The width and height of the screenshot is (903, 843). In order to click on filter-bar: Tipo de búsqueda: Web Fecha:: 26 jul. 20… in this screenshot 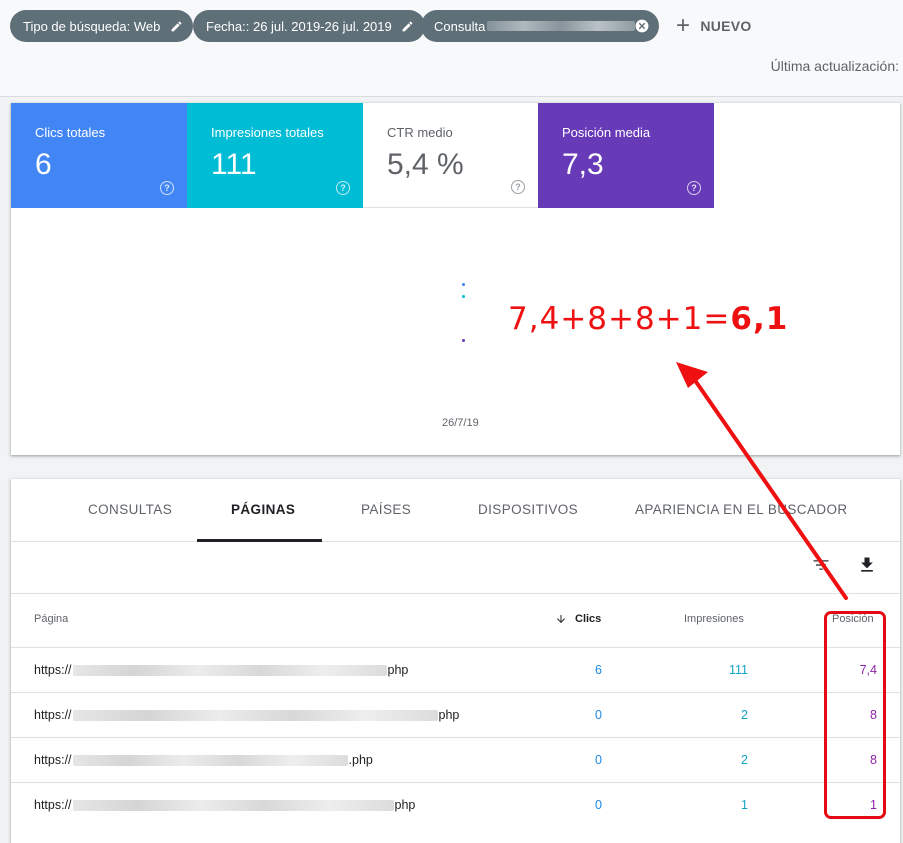, I will do `click(451, 48)`.